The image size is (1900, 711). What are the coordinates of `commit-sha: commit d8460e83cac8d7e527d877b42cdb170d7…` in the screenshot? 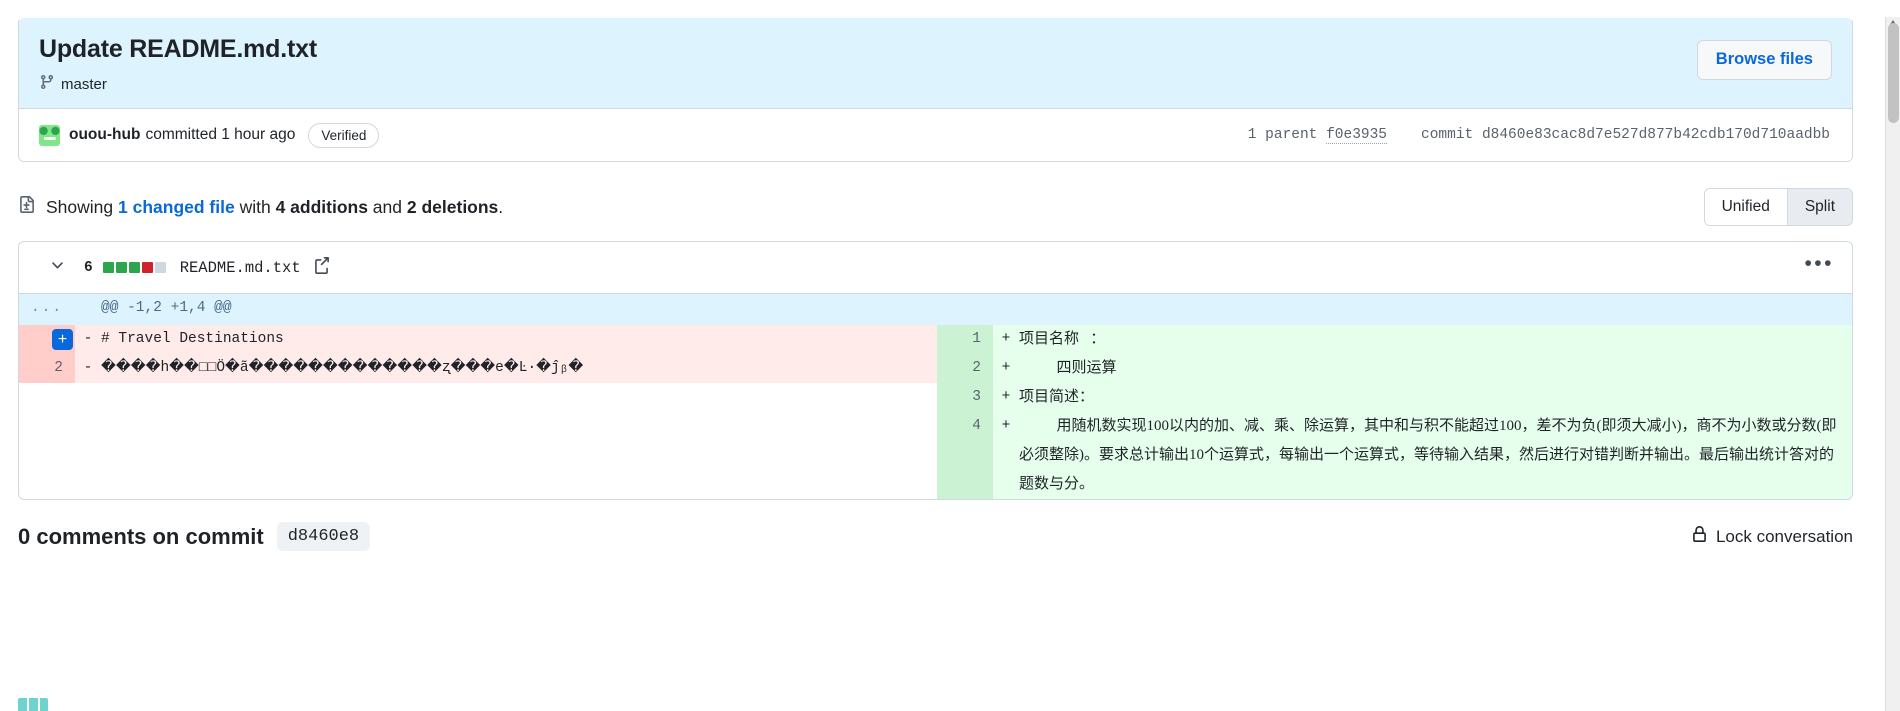 It's located at (1625, 135).